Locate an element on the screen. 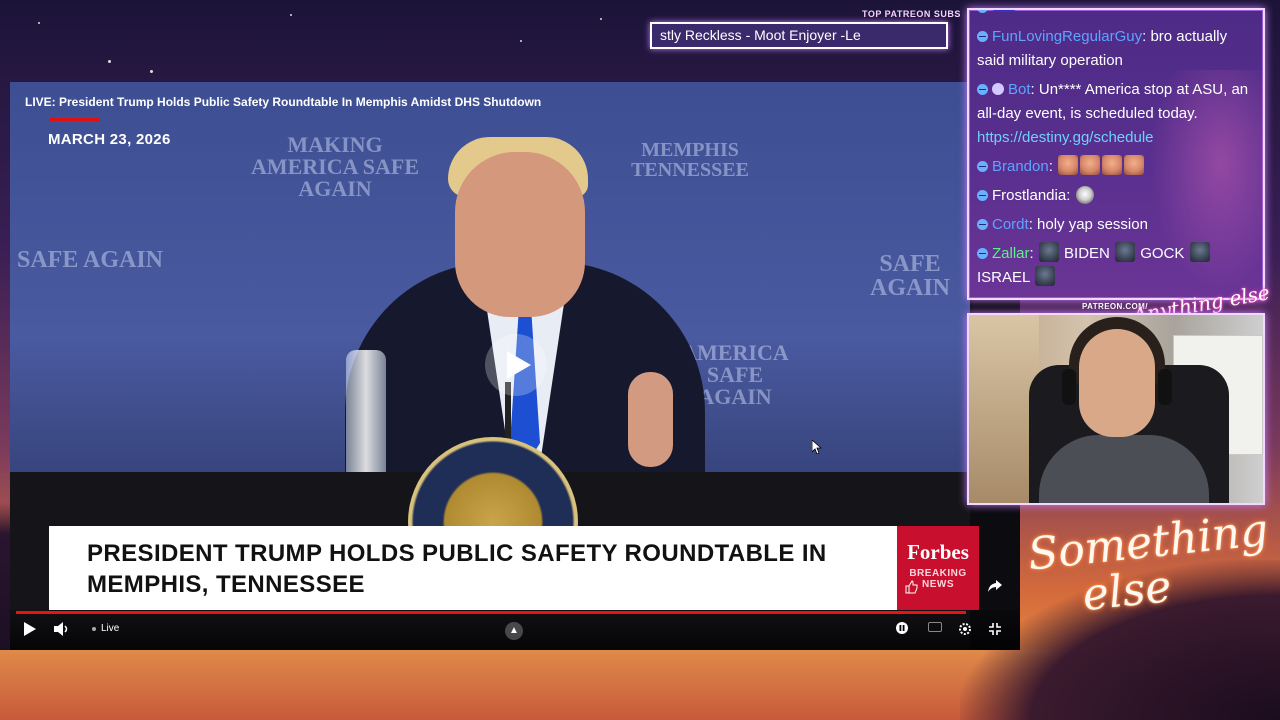  date-accent-bar is located at coordinates (75, 119).